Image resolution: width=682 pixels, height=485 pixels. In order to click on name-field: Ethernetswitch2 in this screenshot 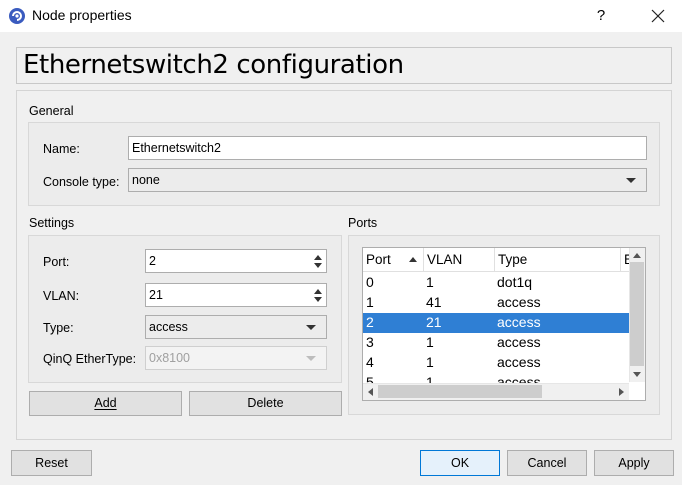, I will do `click(387, 148)`.